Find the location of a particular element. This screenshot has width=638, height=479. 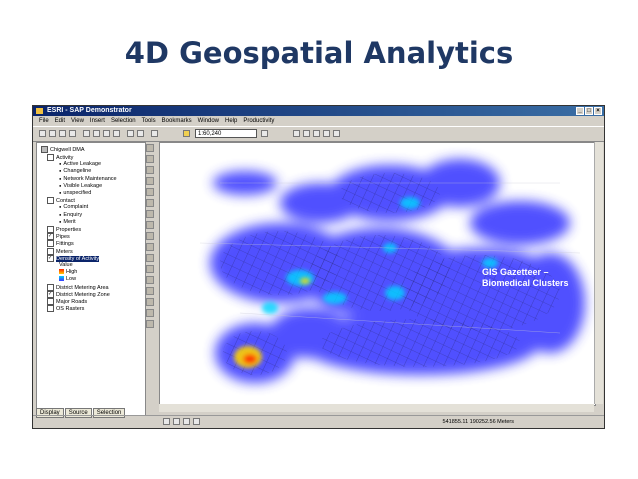

layout-view-icon is located at coordinates (166, 421).